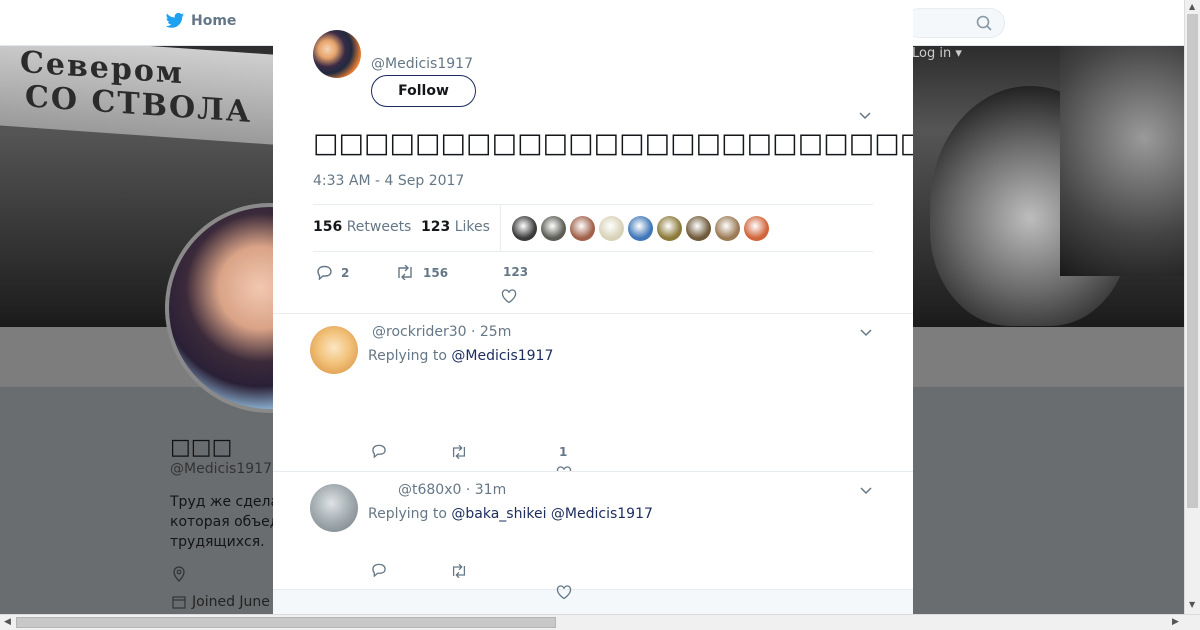 The width and height of the screenshot is (1200, 630). Describe the element at coordinates (221, 469) in the screenshot. I see `profile-handle: @Medicis1917` at that location.